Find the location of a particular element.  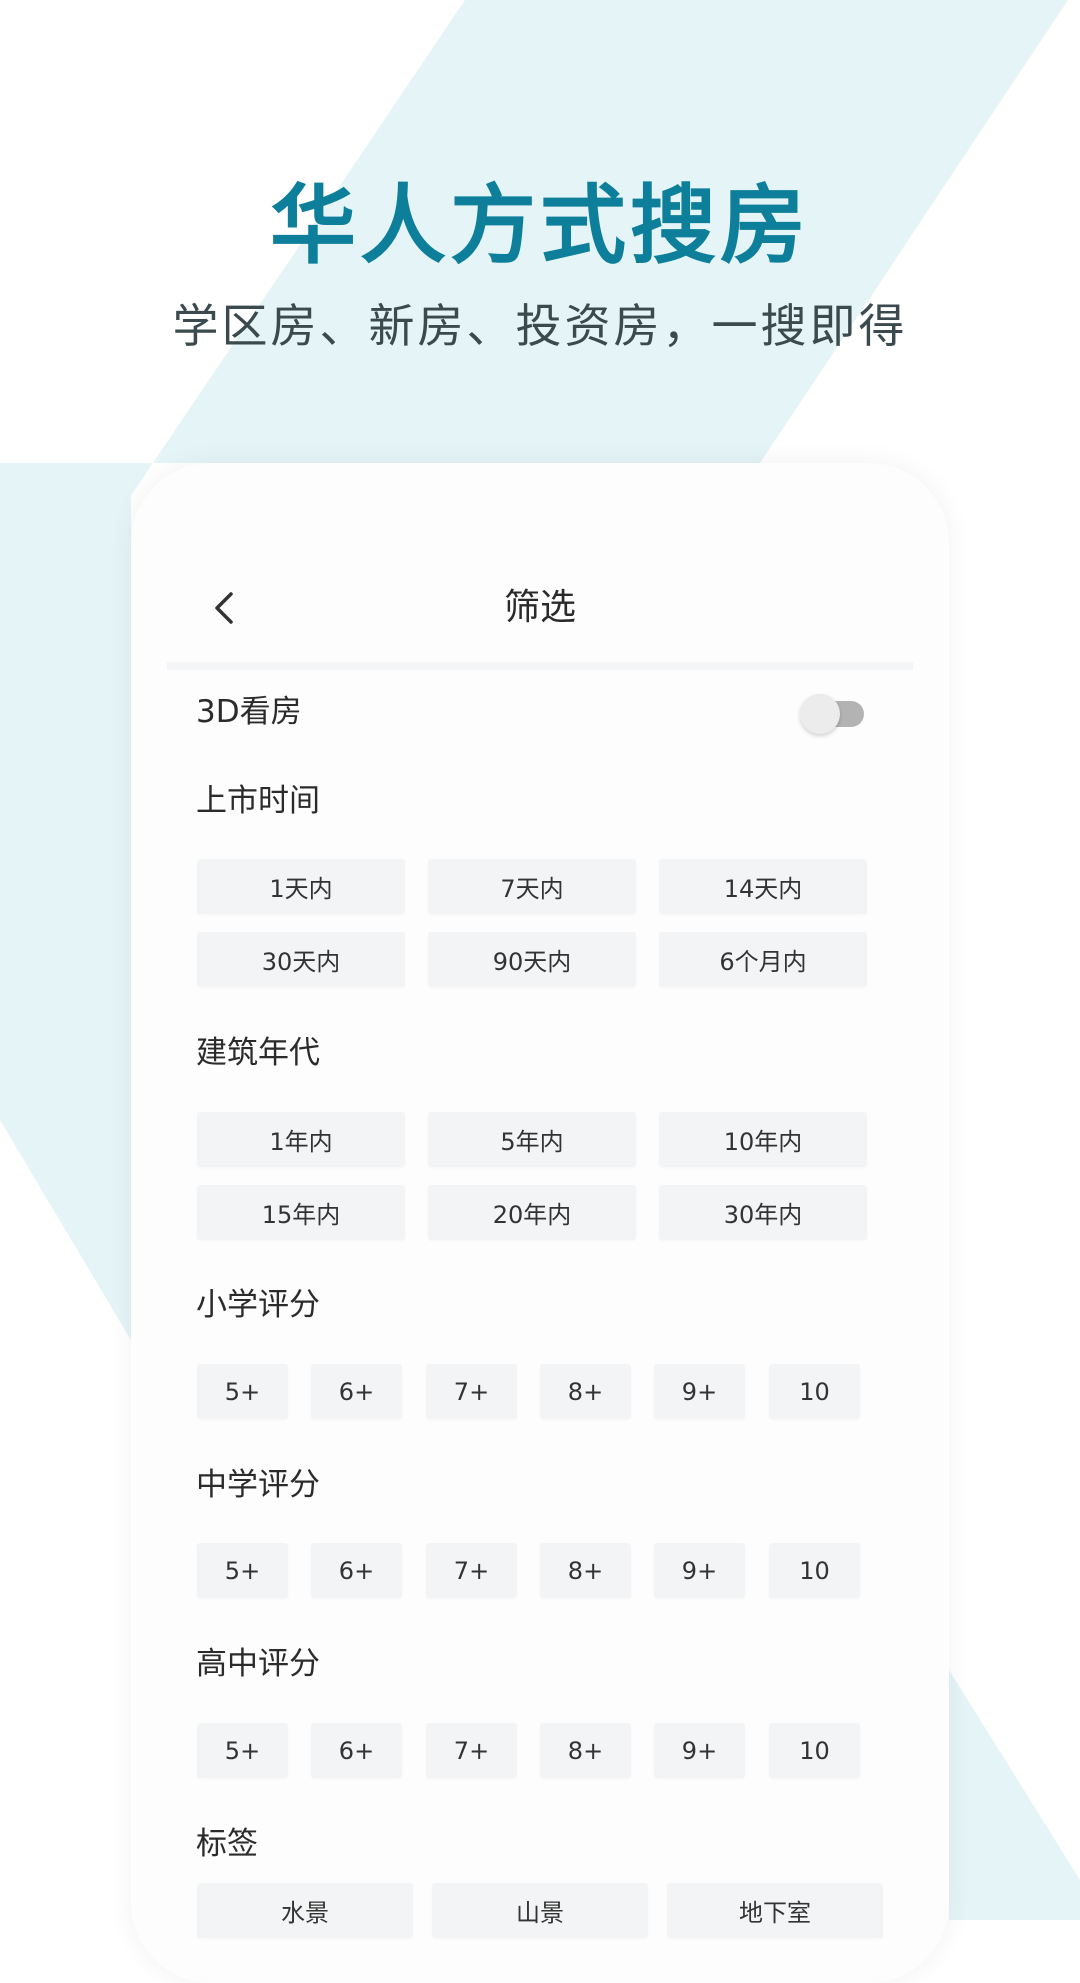

option-build-year: 1年内 is located at coordinates (301, 1139).